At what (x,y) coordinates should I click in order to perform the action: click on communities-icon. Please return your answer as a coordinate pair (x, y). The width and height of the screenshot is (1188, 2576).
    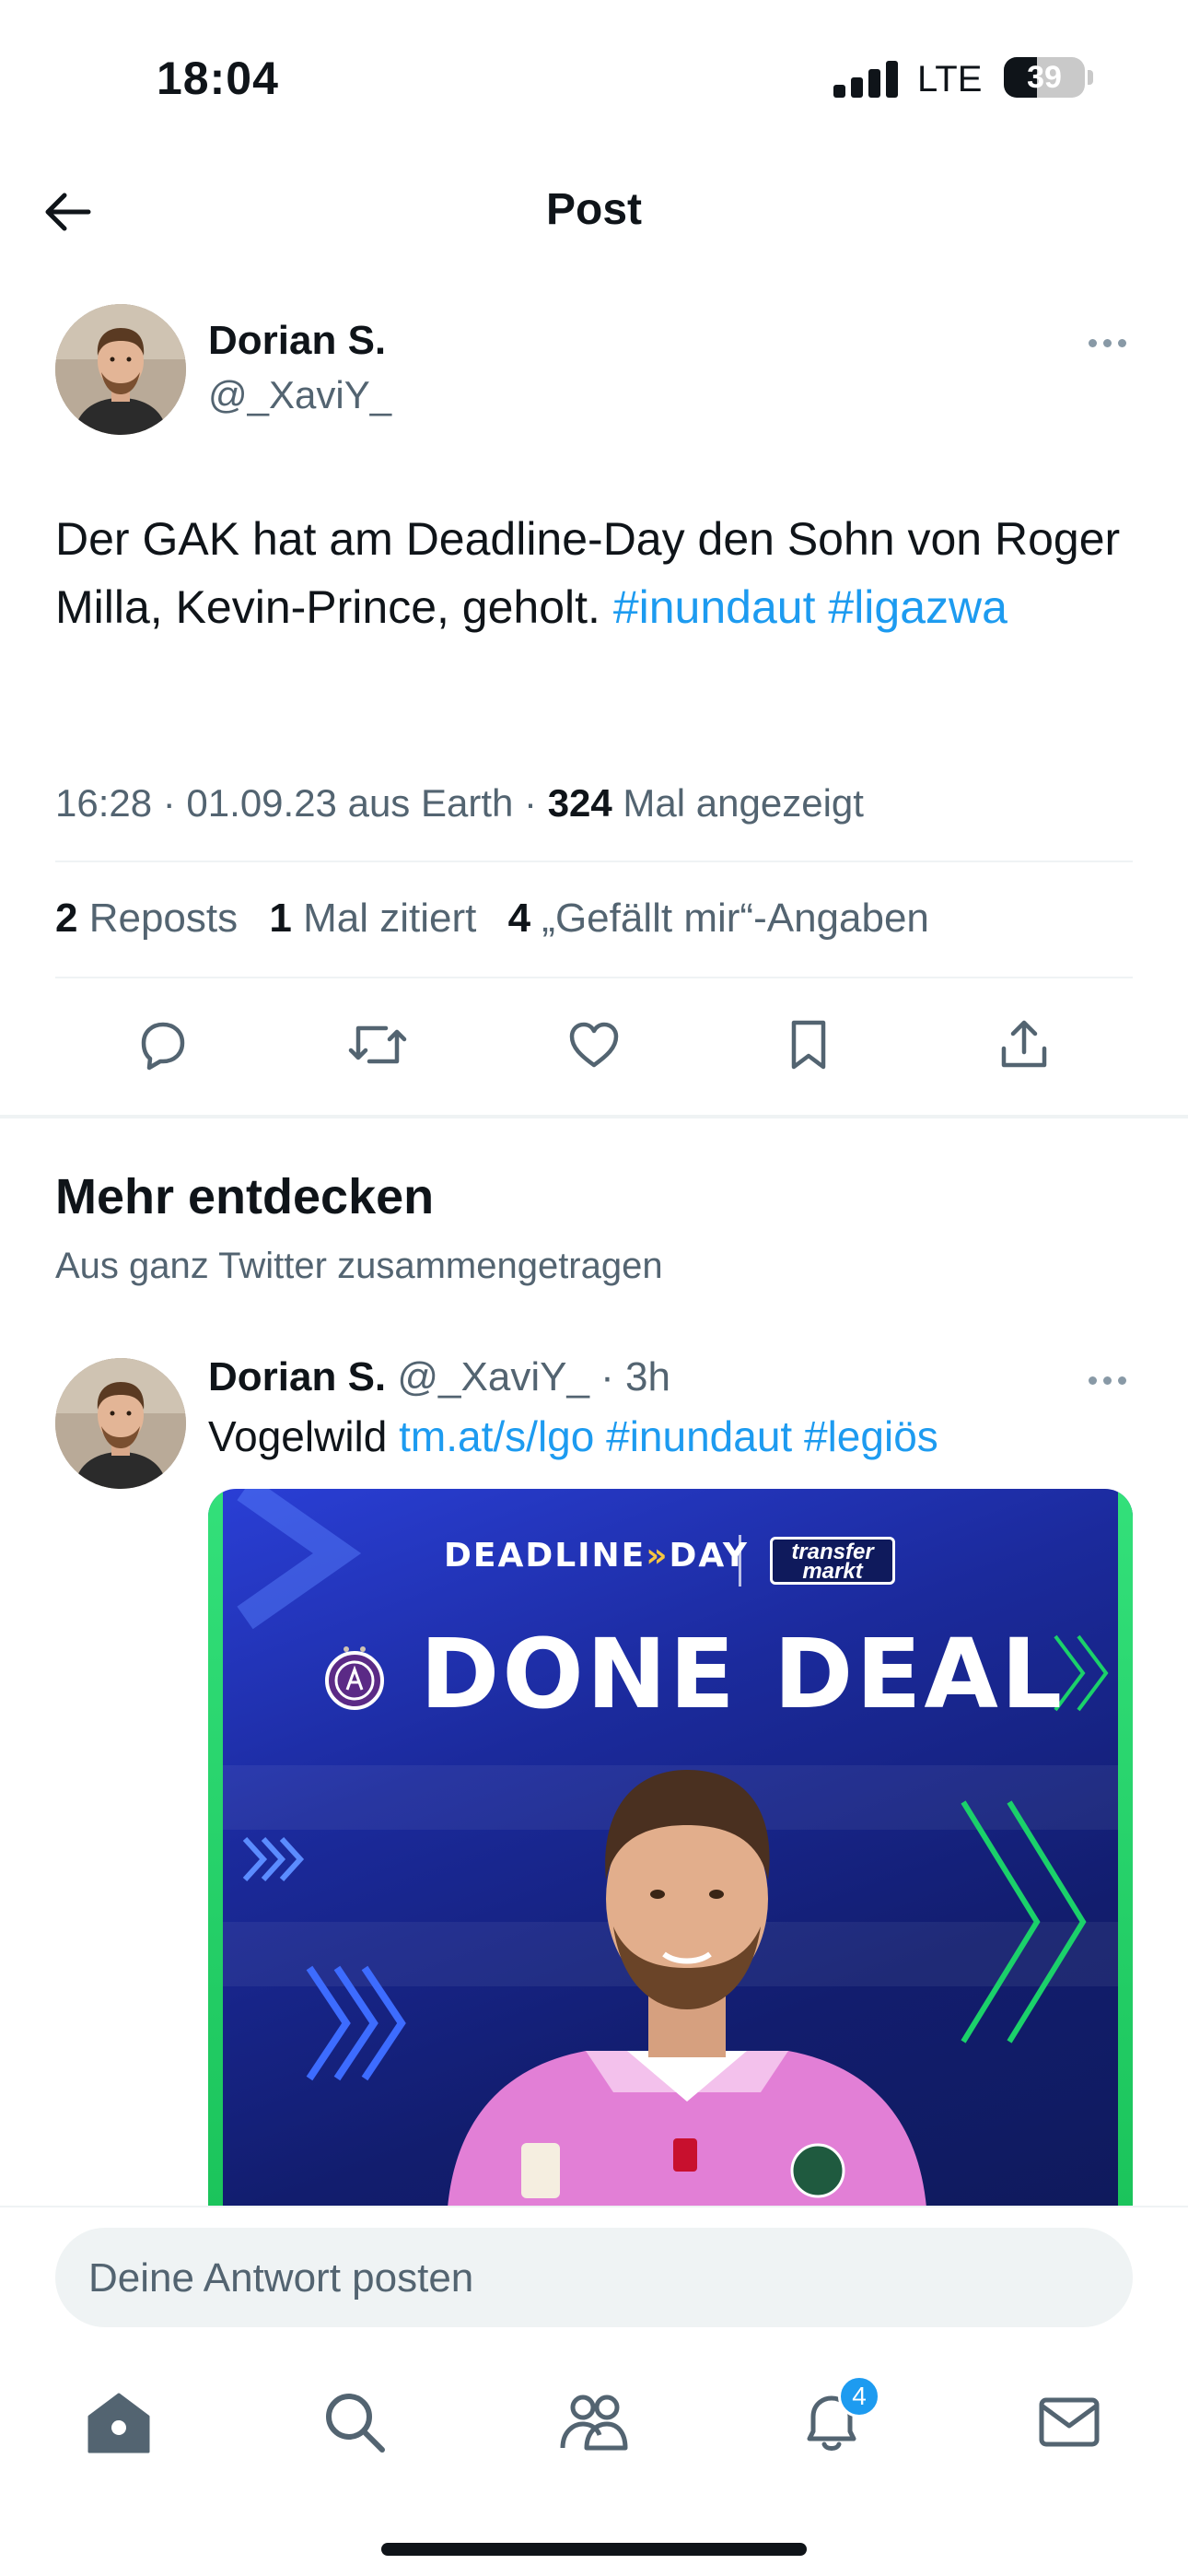
    Looking at the image, I should click on (594, 2423).